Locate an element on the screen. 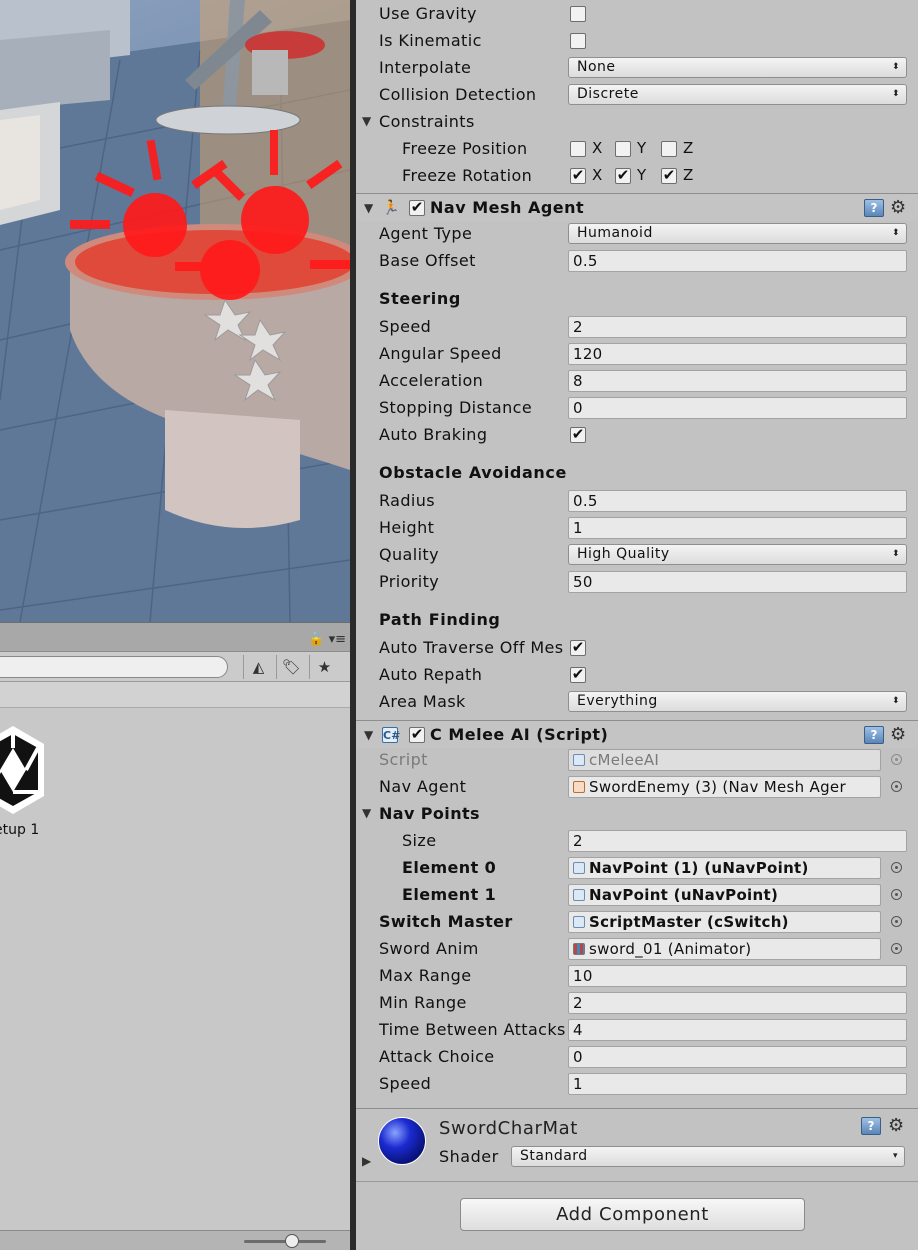 Image resolution: width=918 pixels, height=1250 pixels. freeze-rotation-y-checkbox: ✔ is located at coordinates (623, 176).